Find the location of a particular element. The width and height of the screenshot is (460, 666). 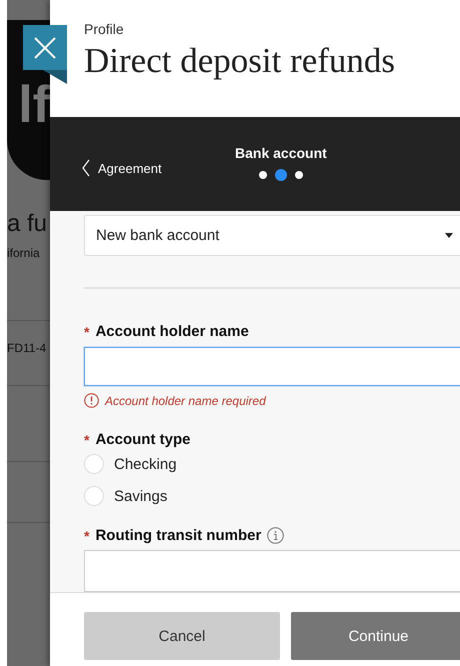

account-select: New bank account is located at coordinates (272, 235).